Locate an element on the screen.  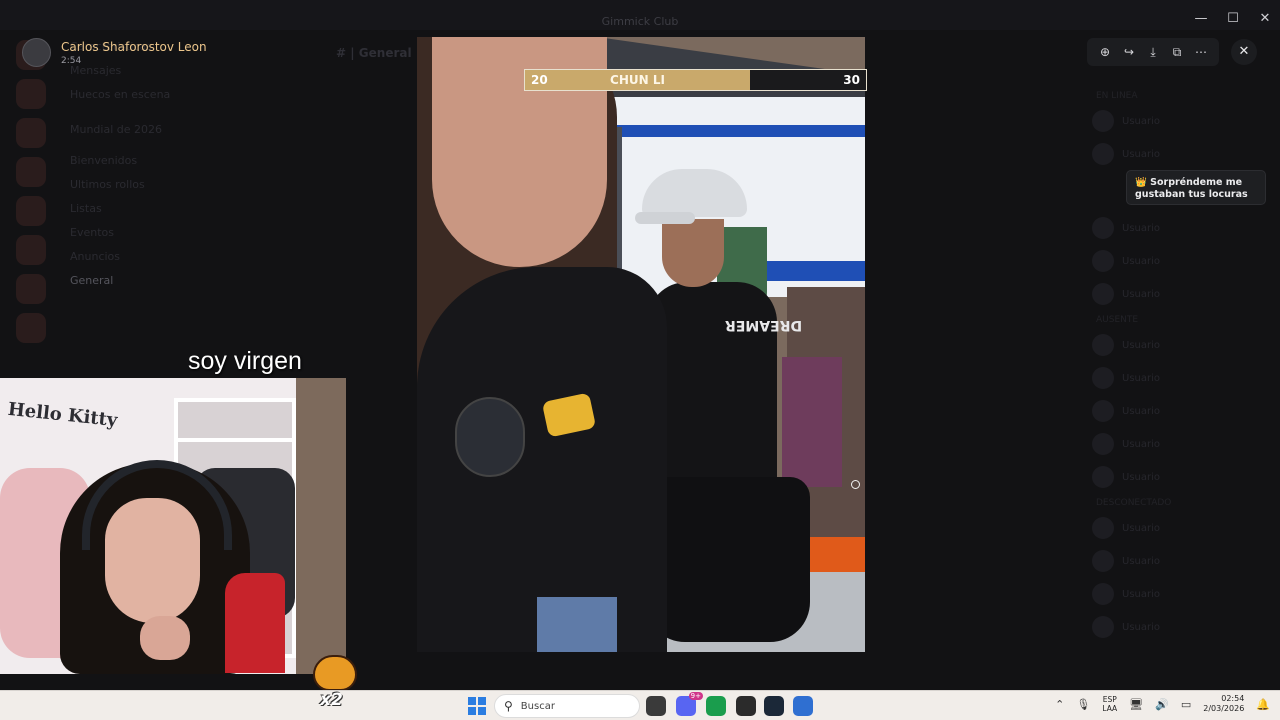
streamer-hands is located at coordinates (165, 638).